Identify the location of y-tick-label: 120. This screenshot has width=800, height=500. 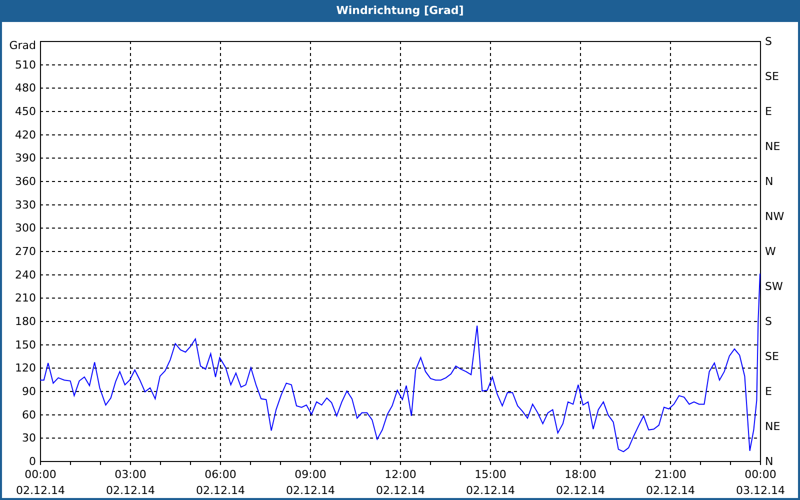
(25, 368).